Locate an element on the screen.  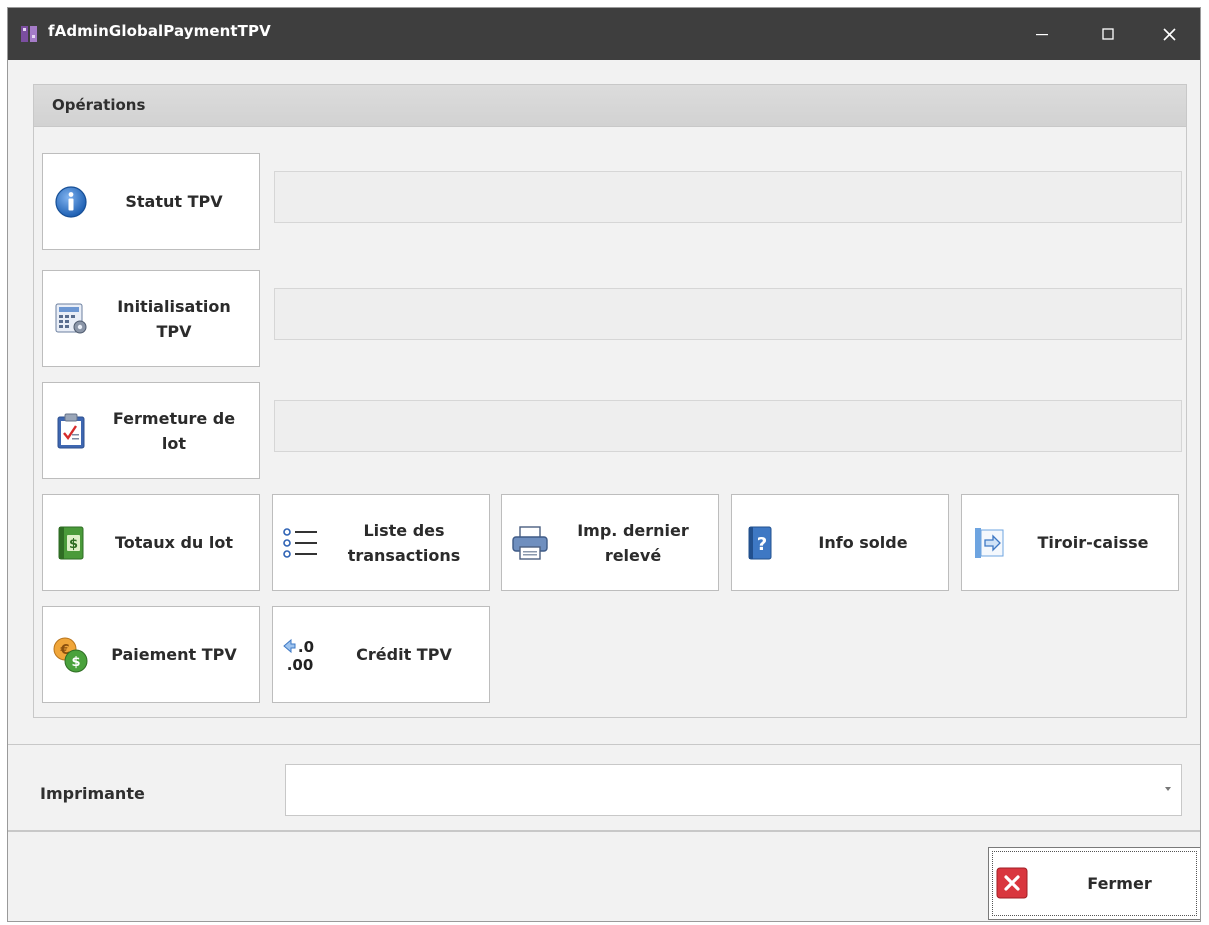
totaux-lot-label: Totaux du lot is located at coordinates (174, 542).